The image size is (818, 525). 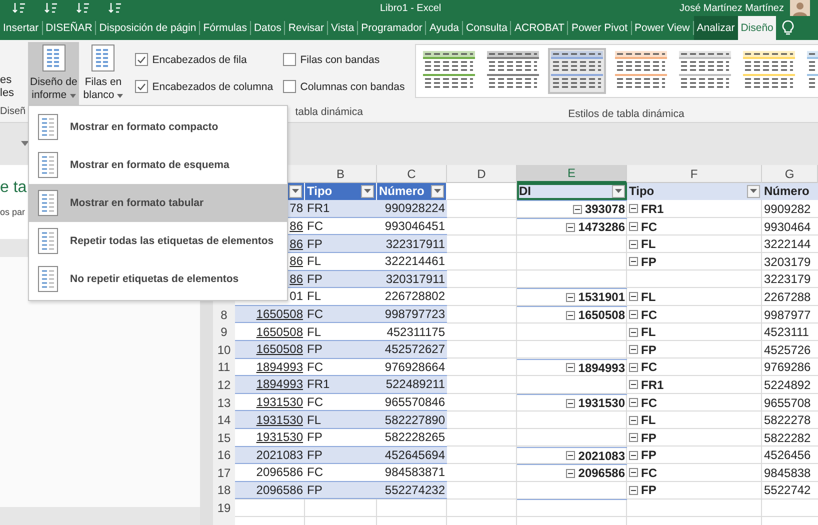 I want to click on row-number: 8, so click(x=224, y=315).